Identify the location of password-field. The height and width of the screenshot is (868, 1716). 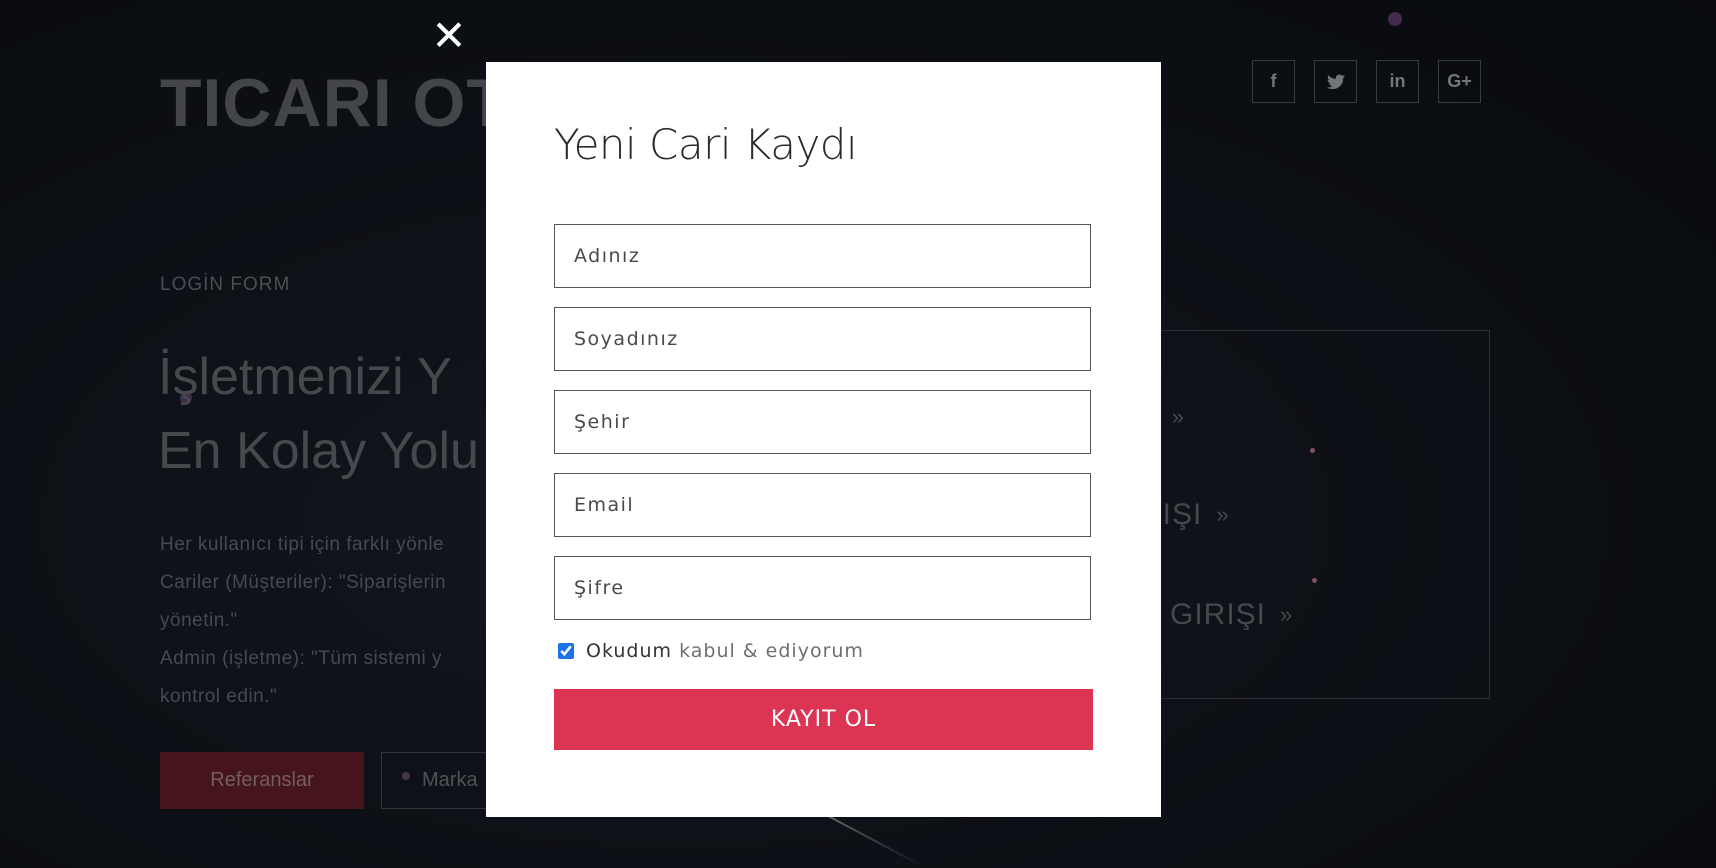
(822, 588).